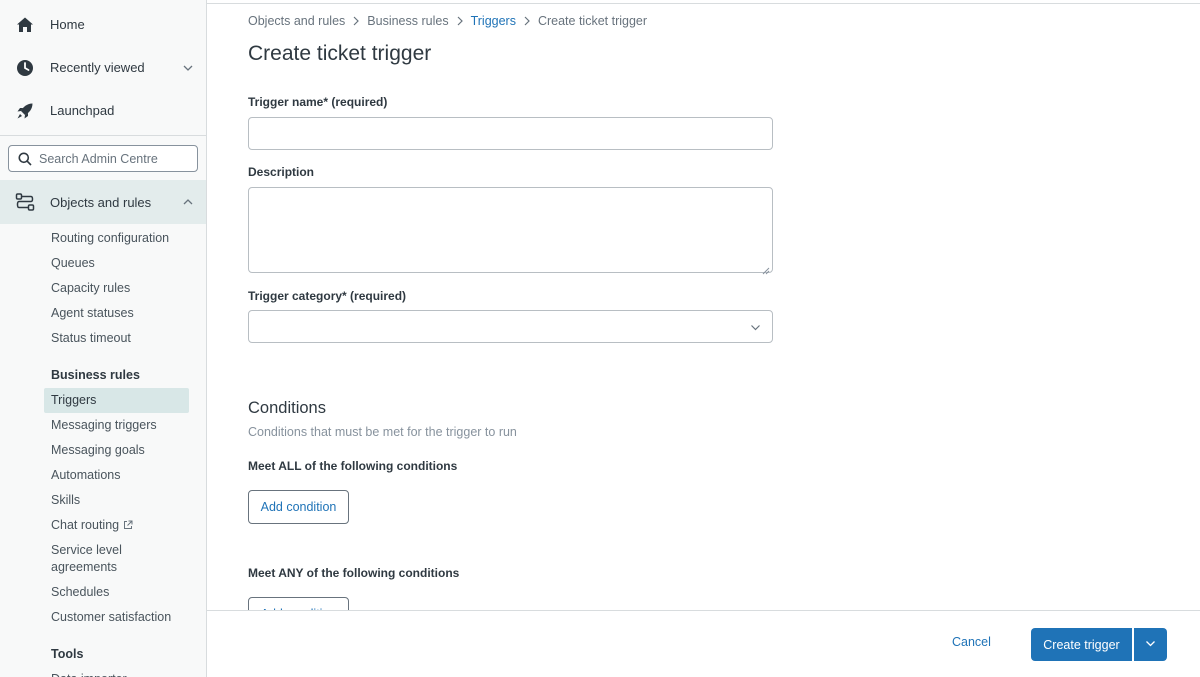 The image size is (1200, 677). Describe the element at coordinates (67, 24) in the screenshot. I see `nav-home-label: Home` at that location.